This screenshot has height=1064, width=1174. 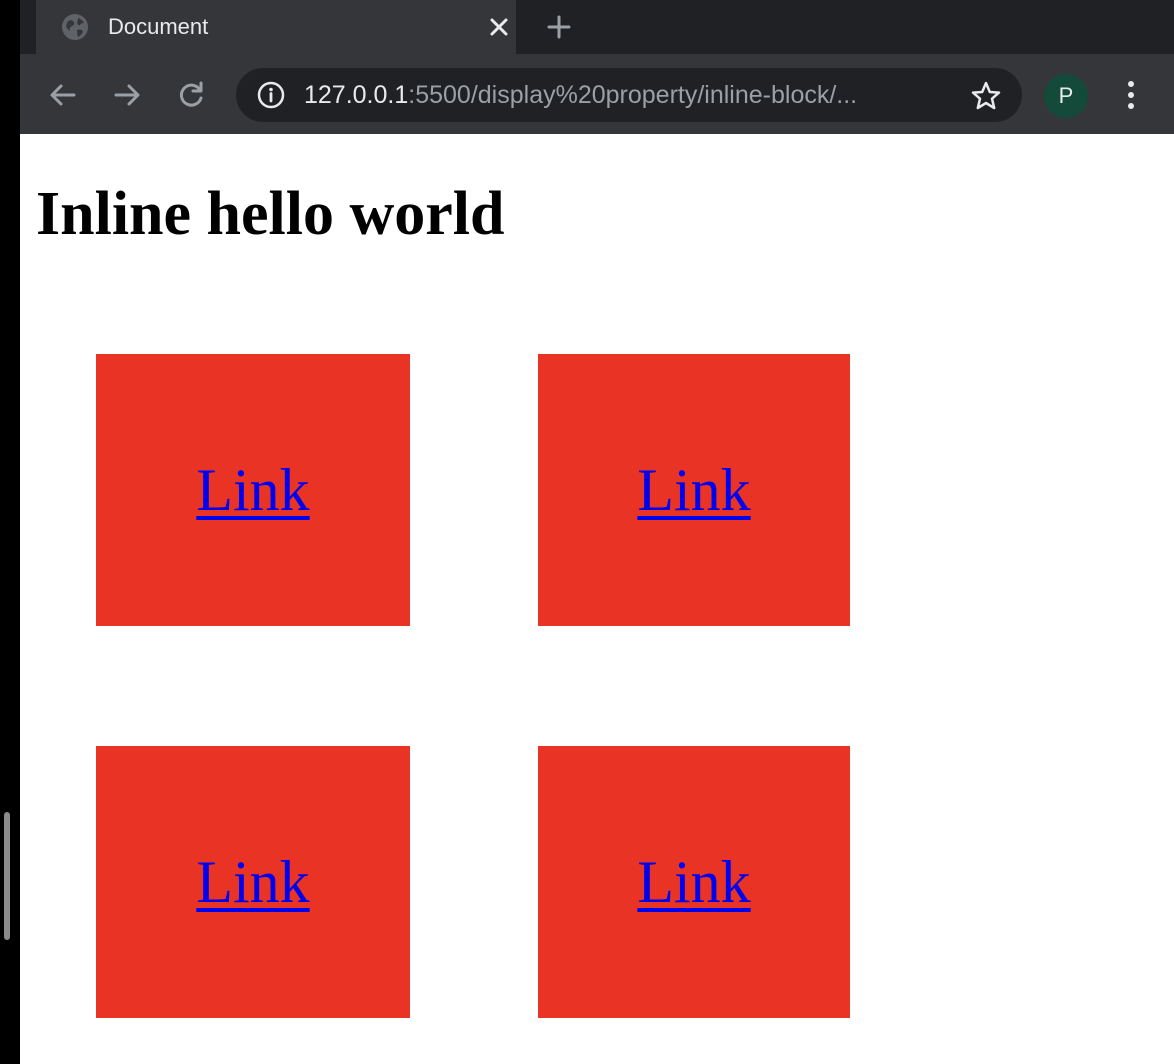 I want to click on tab-document: Document, so click(x=276, y=27).